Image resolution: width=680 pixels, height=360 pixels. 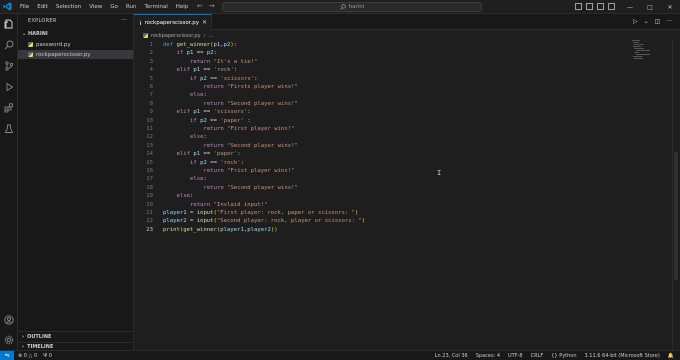 I want to click on code-line: 8 return "Second player wins!", so click(x=403, y=104).